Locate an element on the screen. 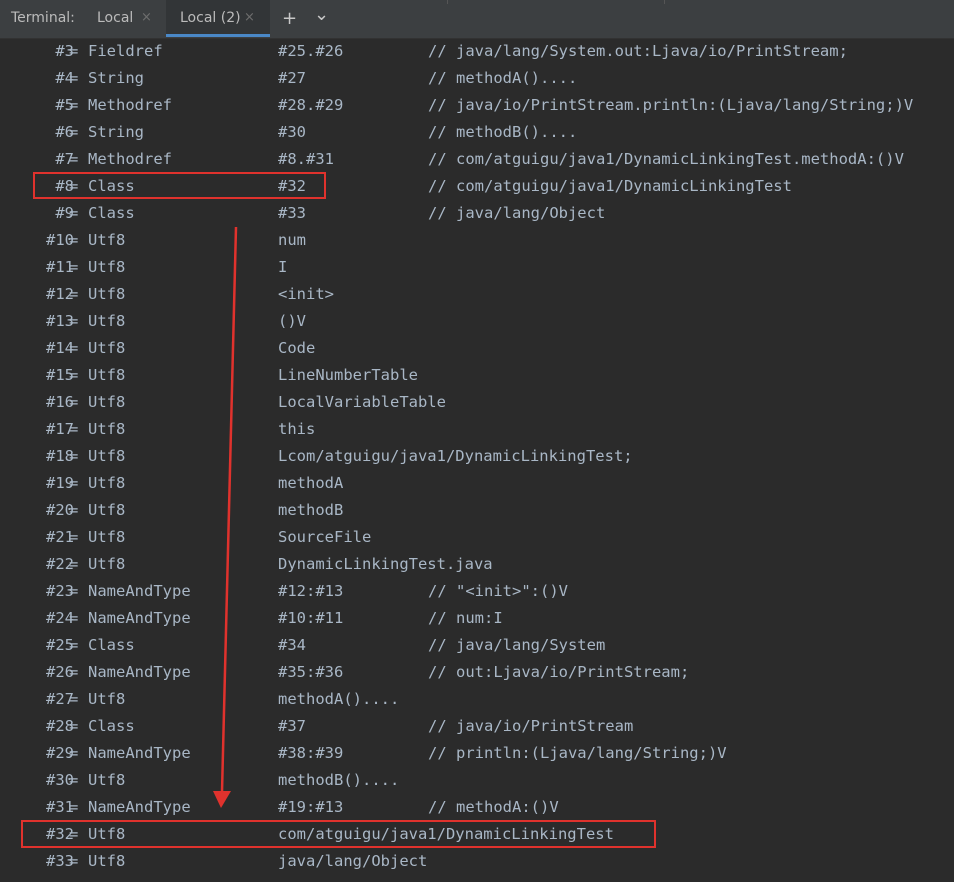 Image resolution: width=954 pixels, height=882 pixels. reference-arrow is located at coordinates (225, 517).